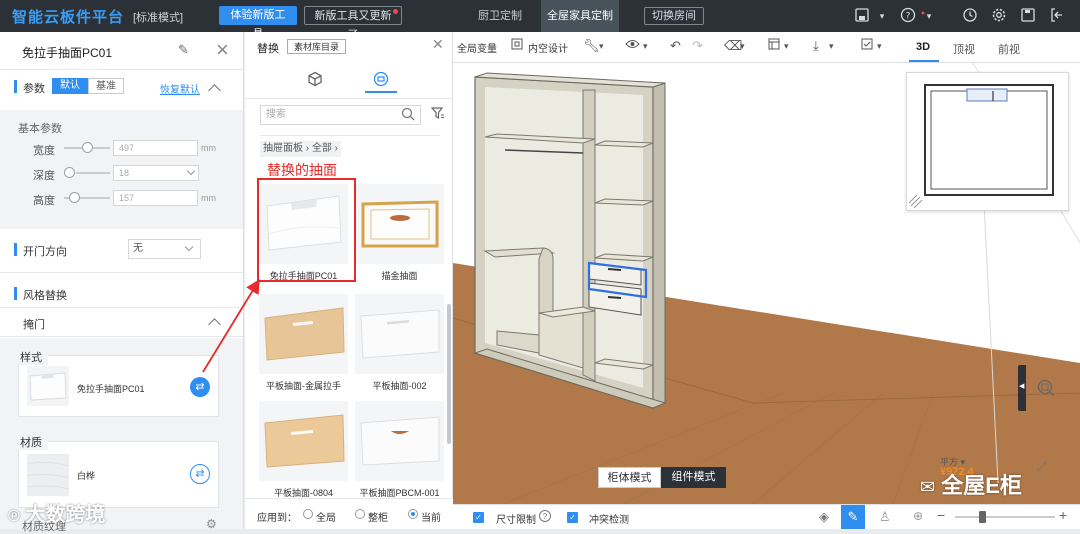 This screenshot has height=534, width=1080. Describe the element at coordinates (918, 516) in the screenshot. I see `add-view-icon: ⊕` at that location.